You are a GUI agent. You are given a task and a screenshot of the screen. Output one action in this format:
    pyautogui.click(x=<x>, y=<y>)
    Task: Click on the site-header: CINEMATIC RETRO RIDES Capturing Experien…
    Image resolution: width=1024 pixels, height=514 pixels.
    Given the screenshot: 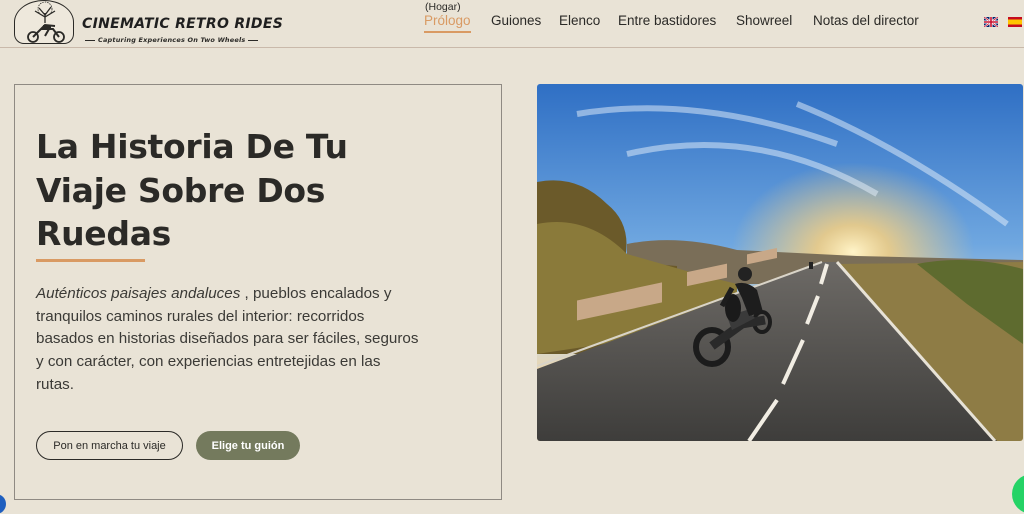 What is the action you would take?
    pyautogui.click(x=512, y=24)
    